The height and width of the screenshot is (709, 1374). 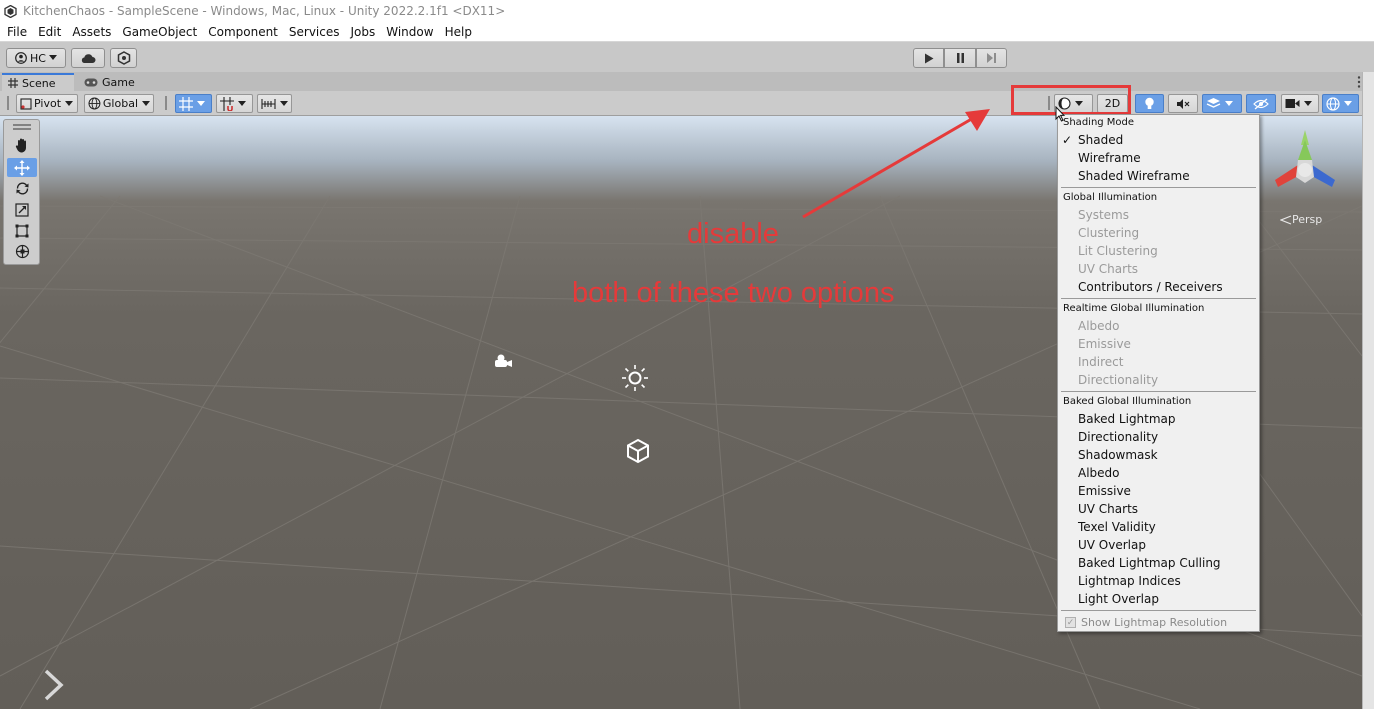 What do you see at coordinates (1118, 380) in the screenshot?
I see `menu-item-rt-directionality: Directionality` at bounding box center [1118, 380].